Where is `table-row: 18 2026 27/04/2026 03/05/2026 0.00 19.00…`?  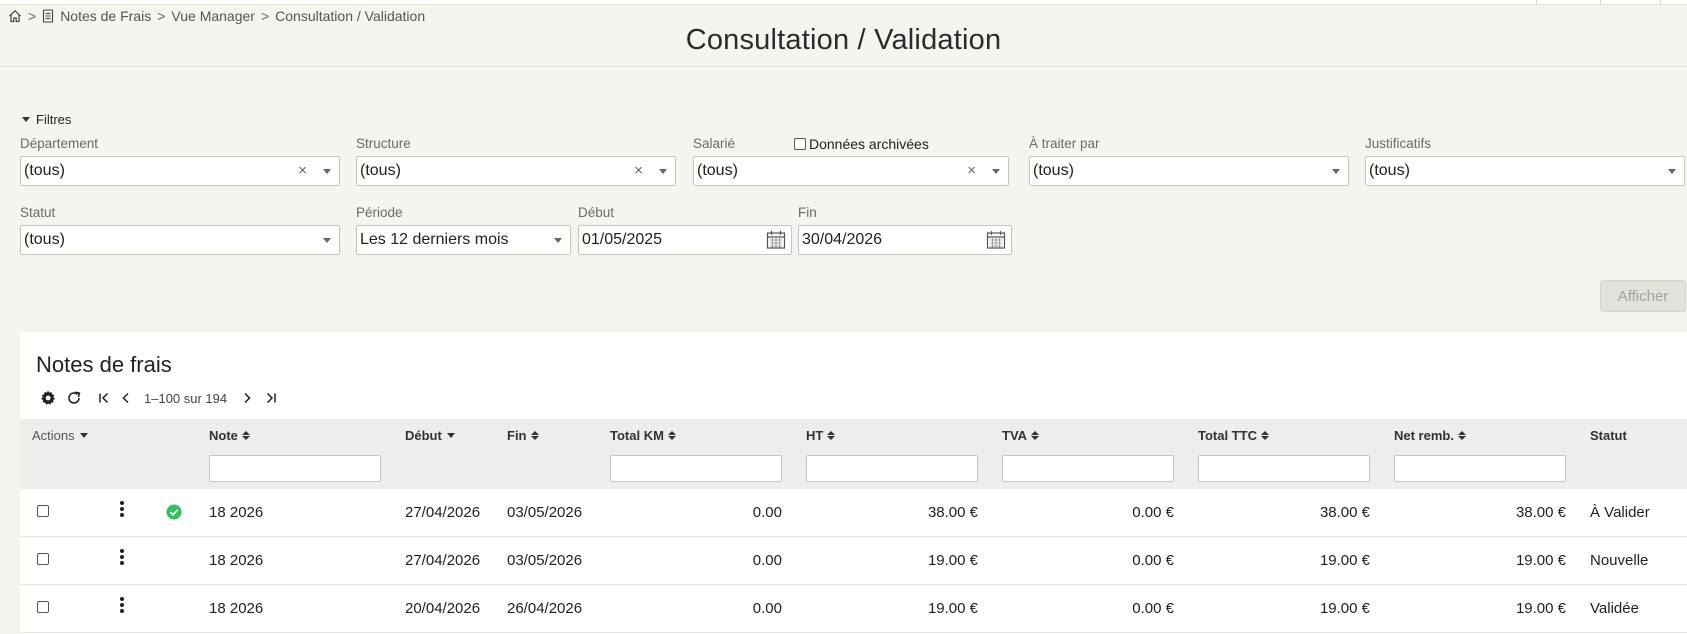
table-row: 18 2026 27/04/2026 03/05/2026 0.00 19.00… is located at coordinates (853, 561).